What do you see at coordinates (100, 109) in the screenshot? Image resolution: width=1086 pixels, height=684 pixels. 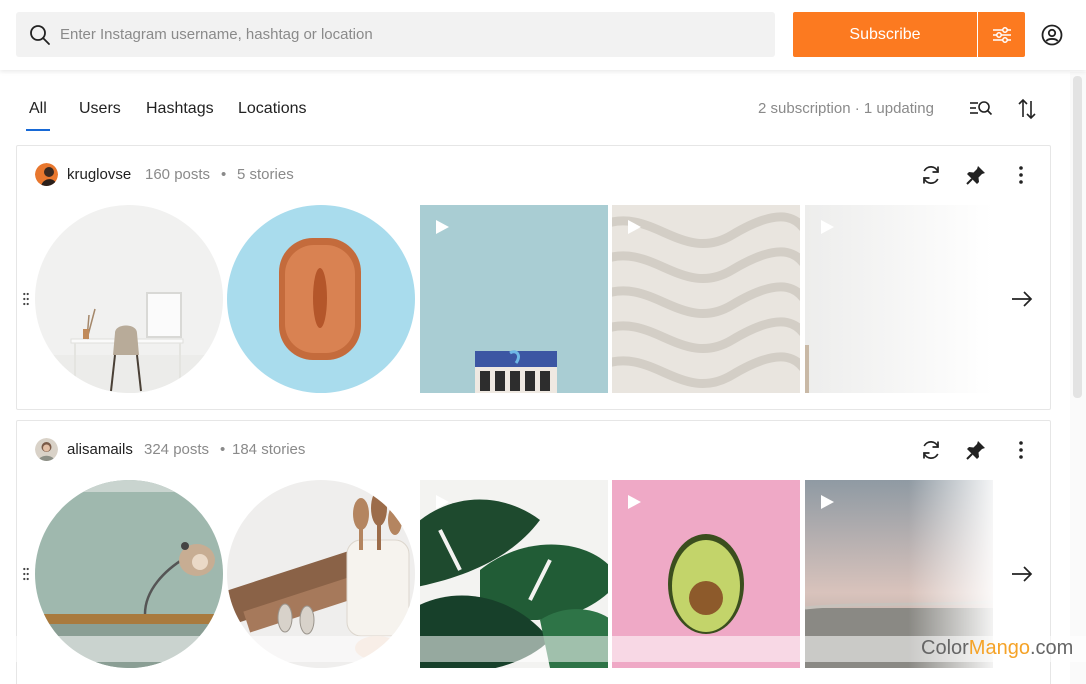 I see `tab-users: Users` at bounding box center [100, 109].